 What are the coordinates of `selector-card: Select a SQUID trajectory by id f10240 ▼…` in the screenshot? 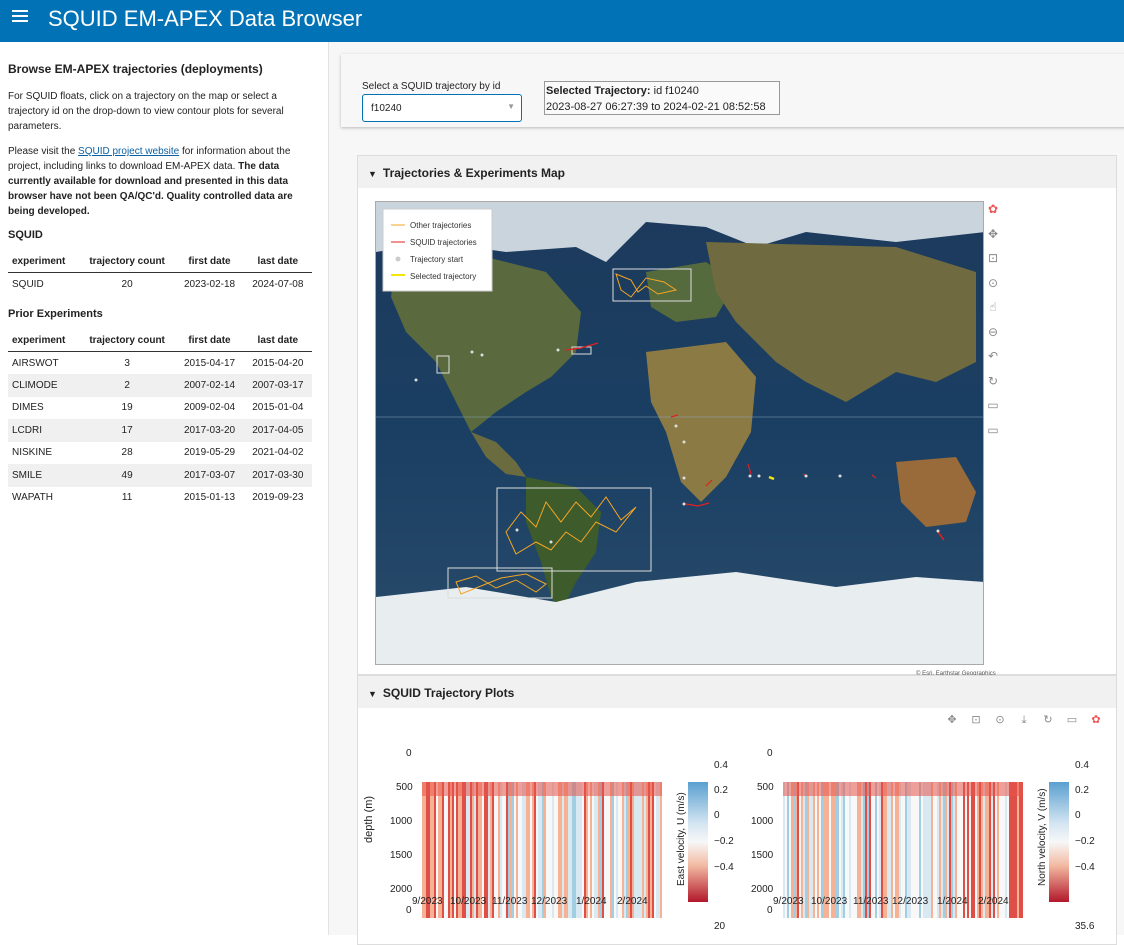 It's located at (732, 90).